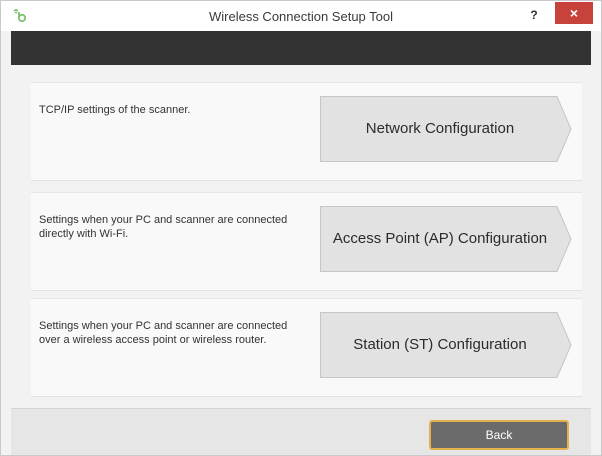 This screenshot has height=456, width=602. What do you see at coordinates (440, 128) in the screenshot?
I see `network-configuration-label: Network Configuration` at bounding box center [440, 128].